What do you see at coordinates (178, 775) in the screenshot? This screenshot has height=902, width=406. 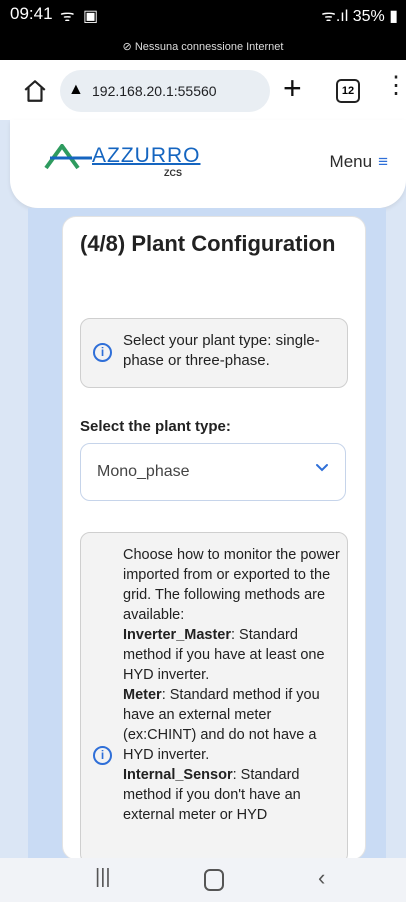 I see `method-internal-sensor-name: Internal_Sensor` at bounding box center [178, 775].